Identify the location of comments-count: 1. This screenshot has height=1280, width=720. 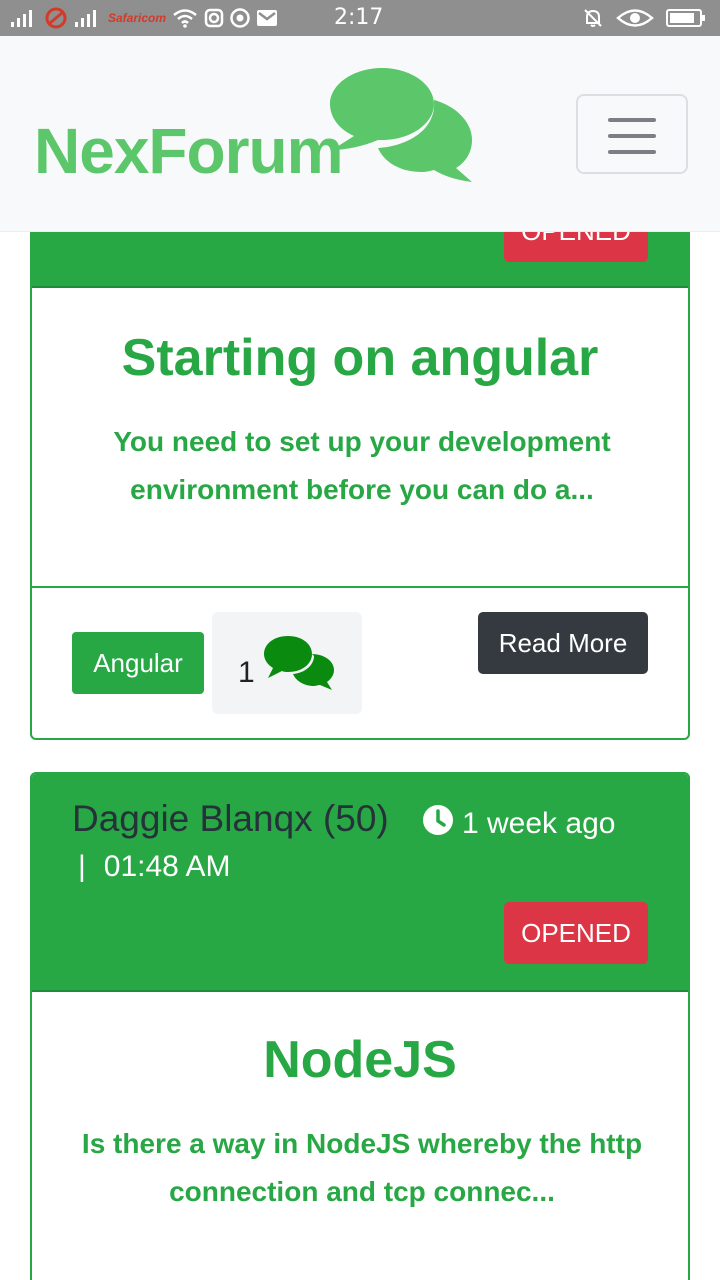
(246, 672).